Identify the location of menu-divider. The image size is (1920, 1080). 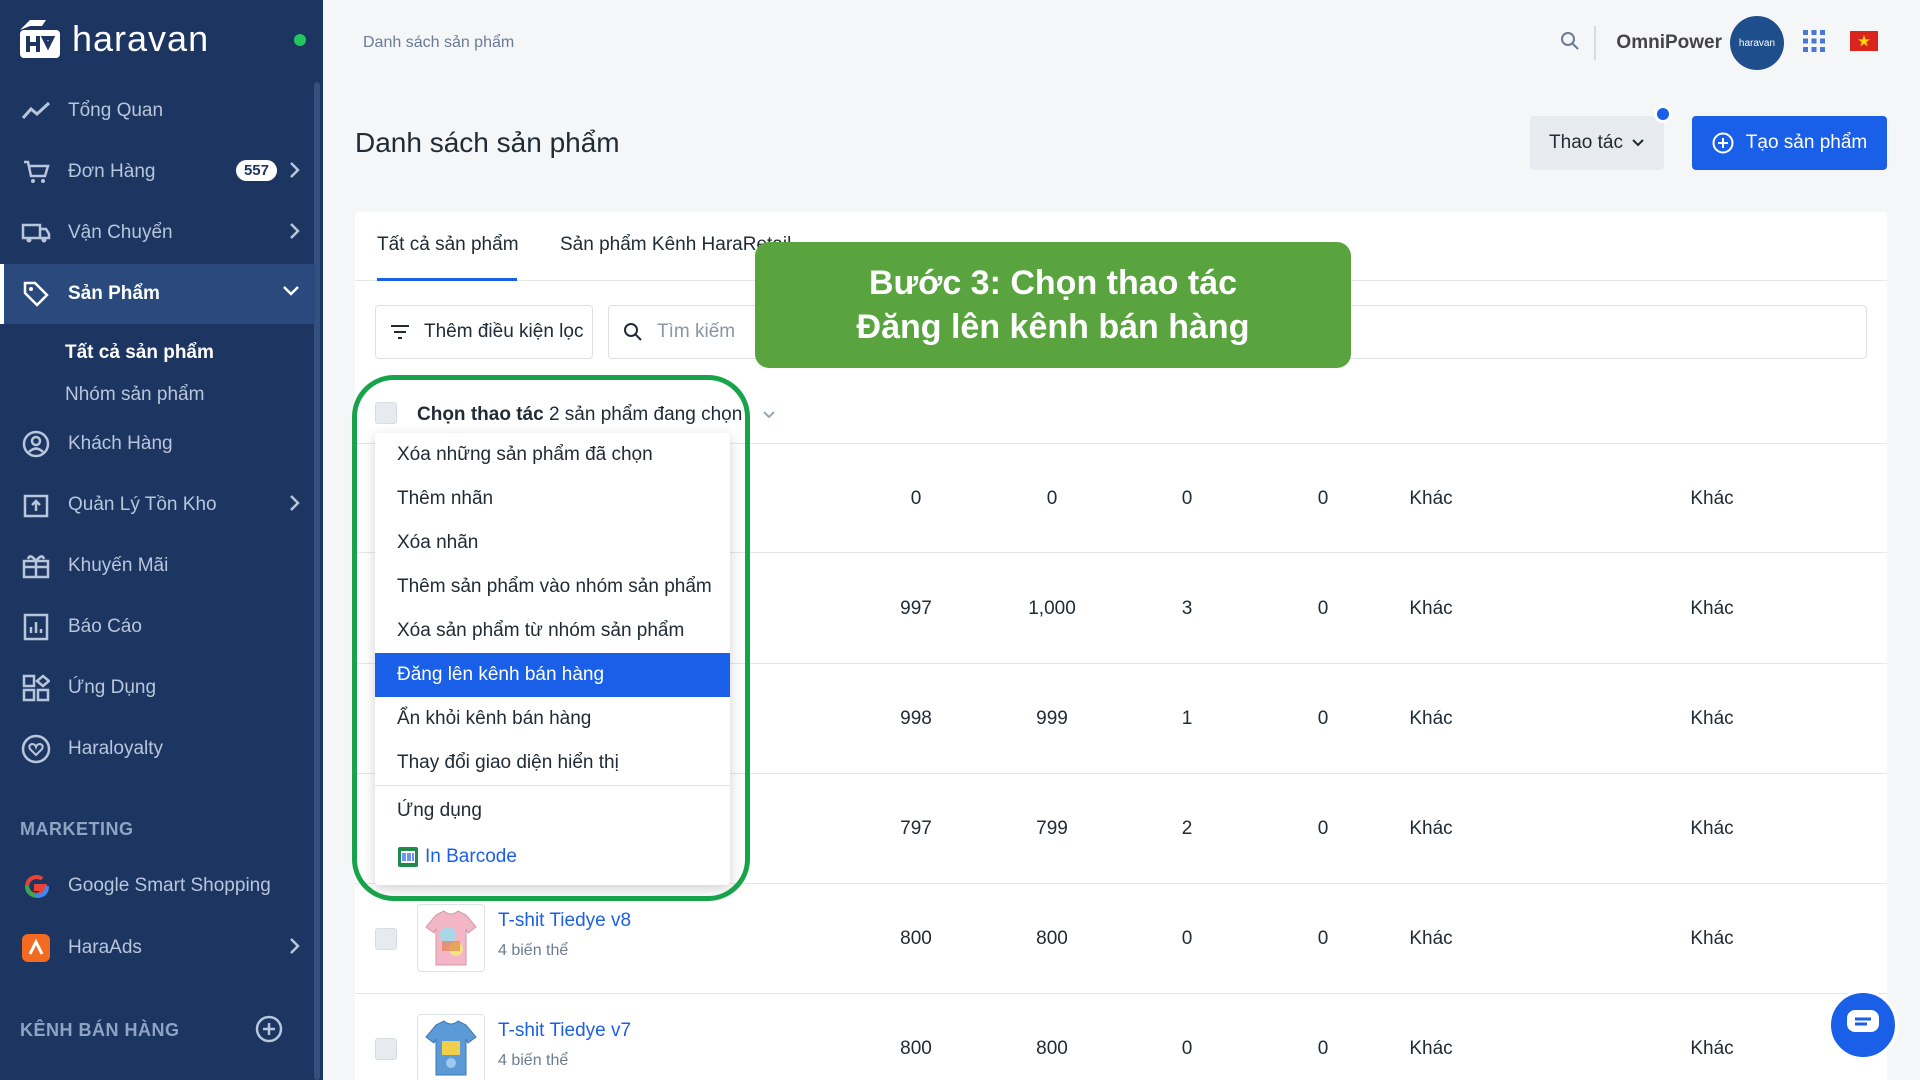
(552, 785).